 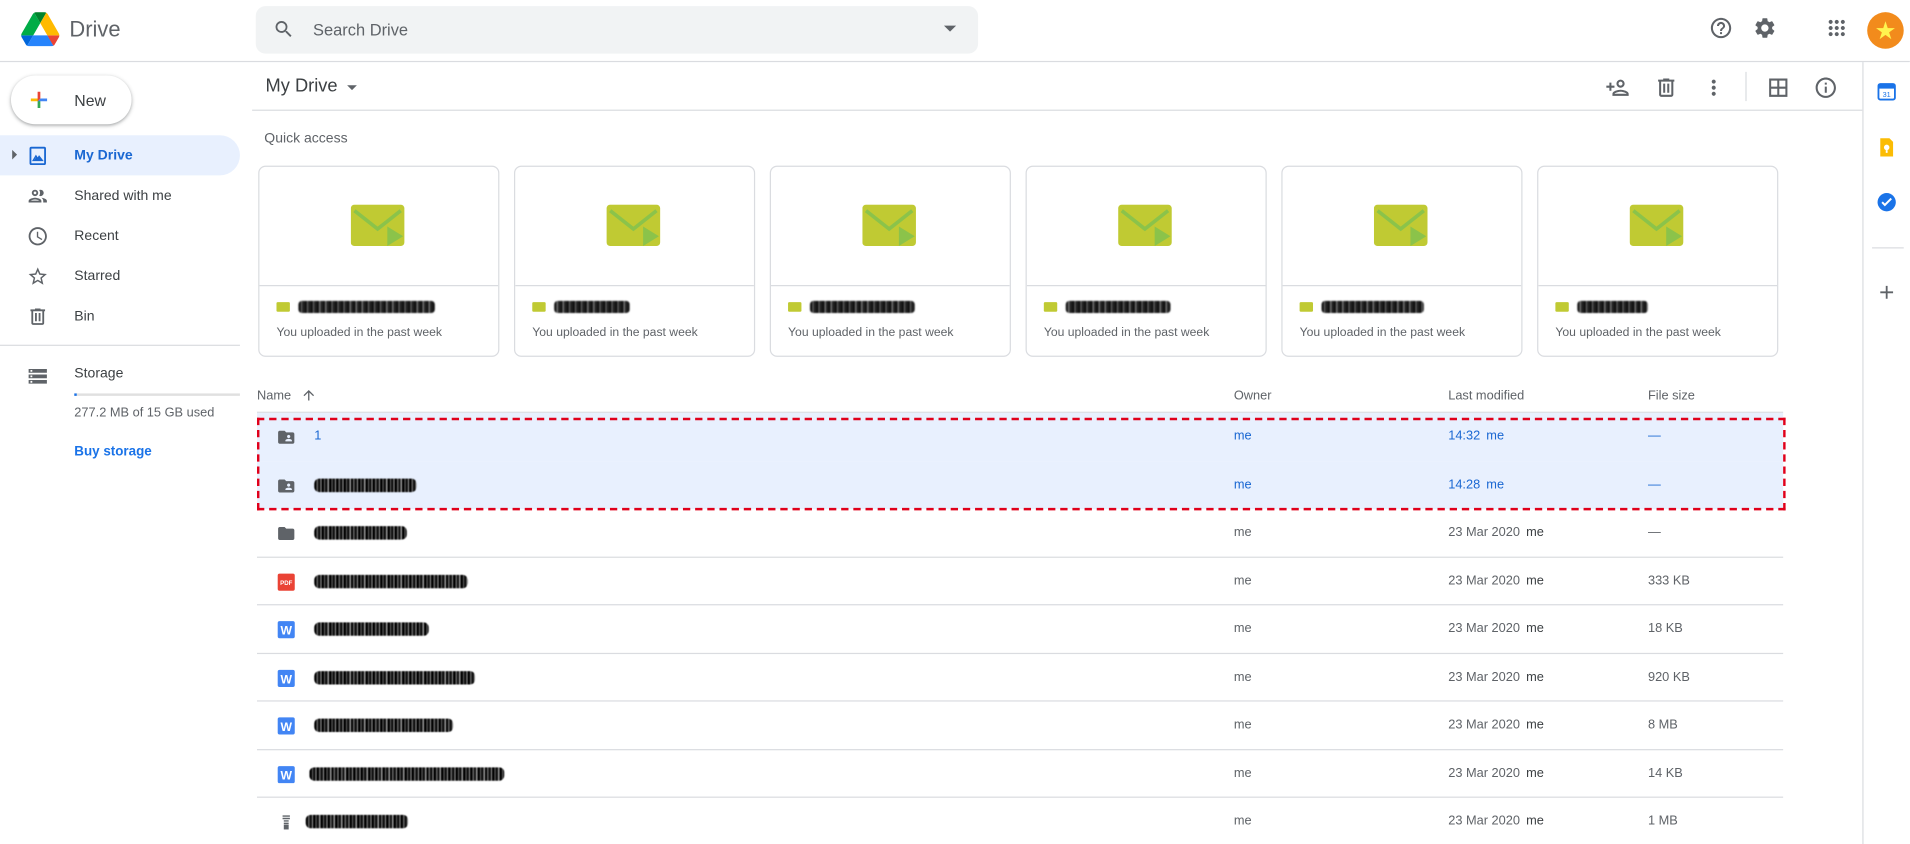 What do you see at coordinates (1020, 821) in the screenshot?
I see `table-row: me 23 Mar 2020 me 1 MB` at bounding box center [1020, 821].